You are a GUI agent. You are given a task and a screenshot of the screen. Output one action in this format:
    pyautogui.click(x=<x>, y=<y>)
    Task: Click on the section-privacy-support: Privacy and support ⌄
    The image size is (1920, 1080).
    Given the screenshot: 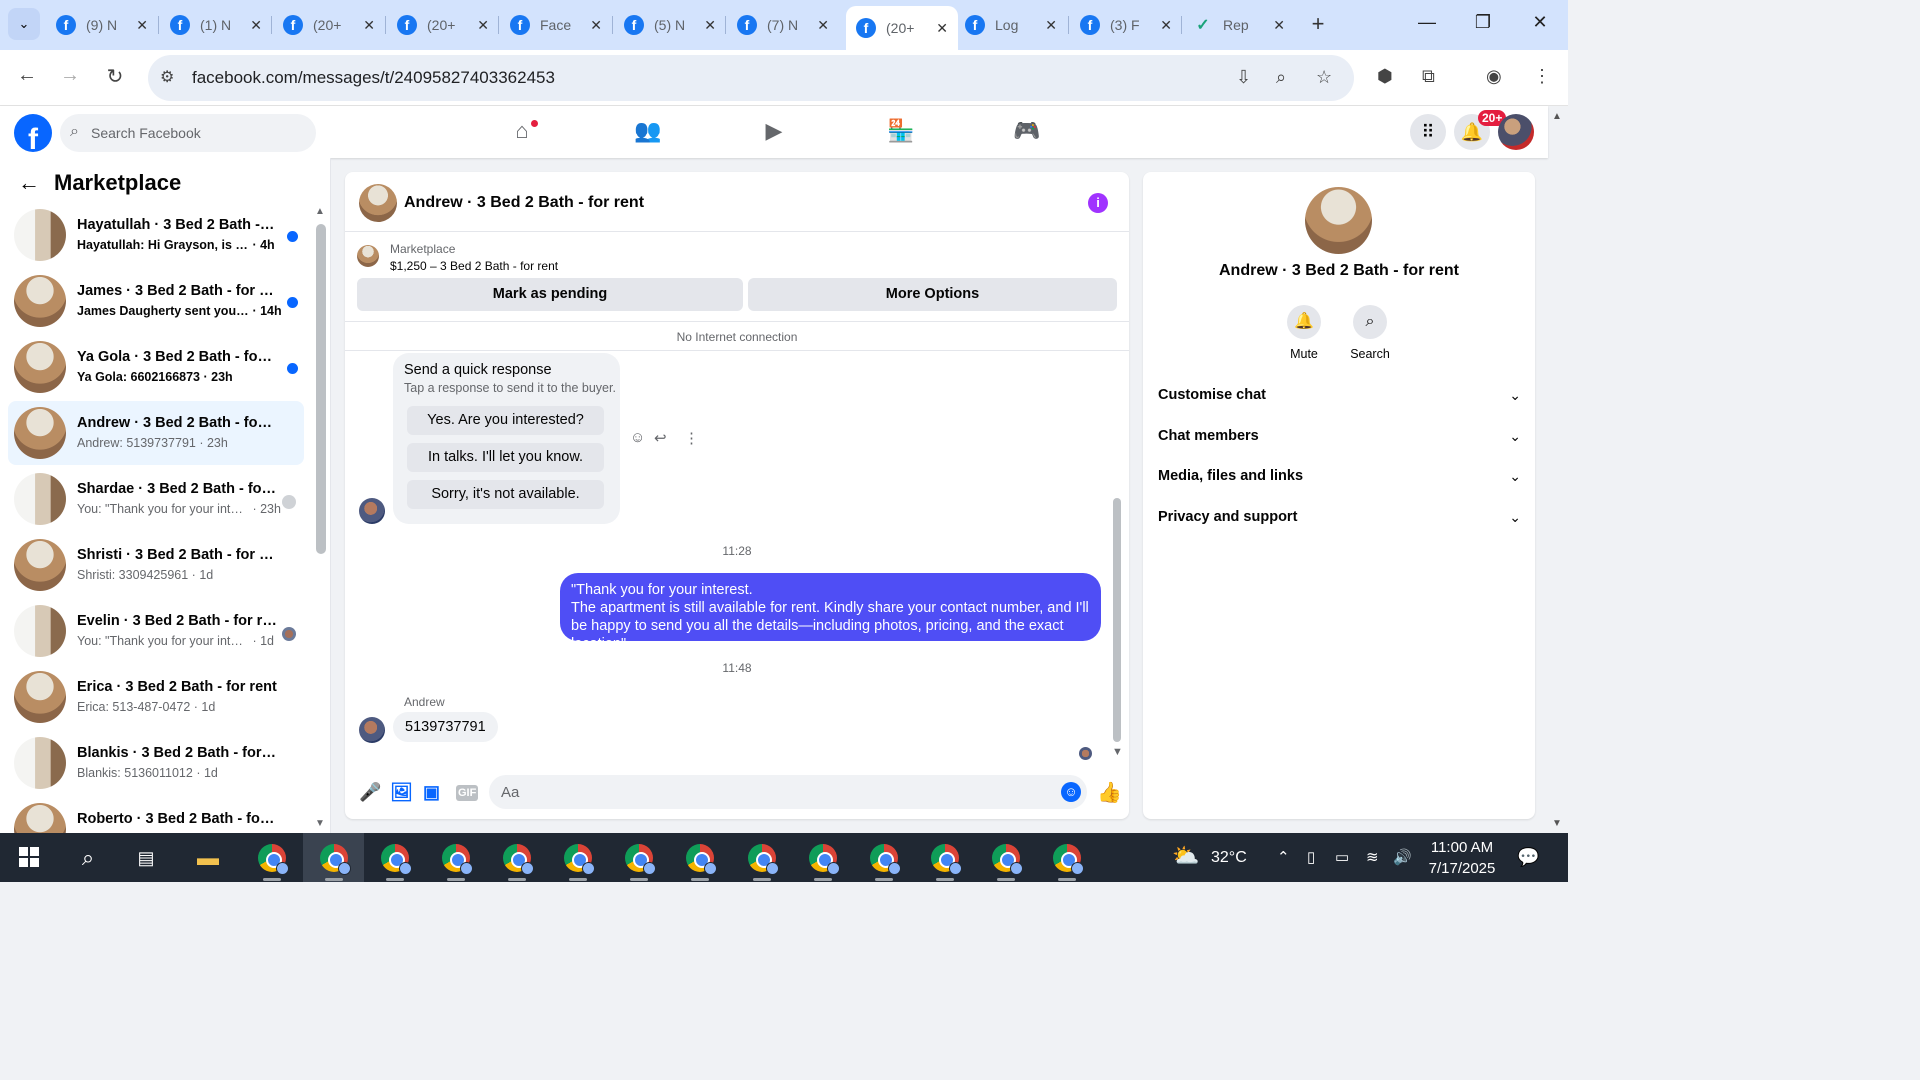 What is the action you would take?
    pyautogui.click(x=1339, y=517)
    